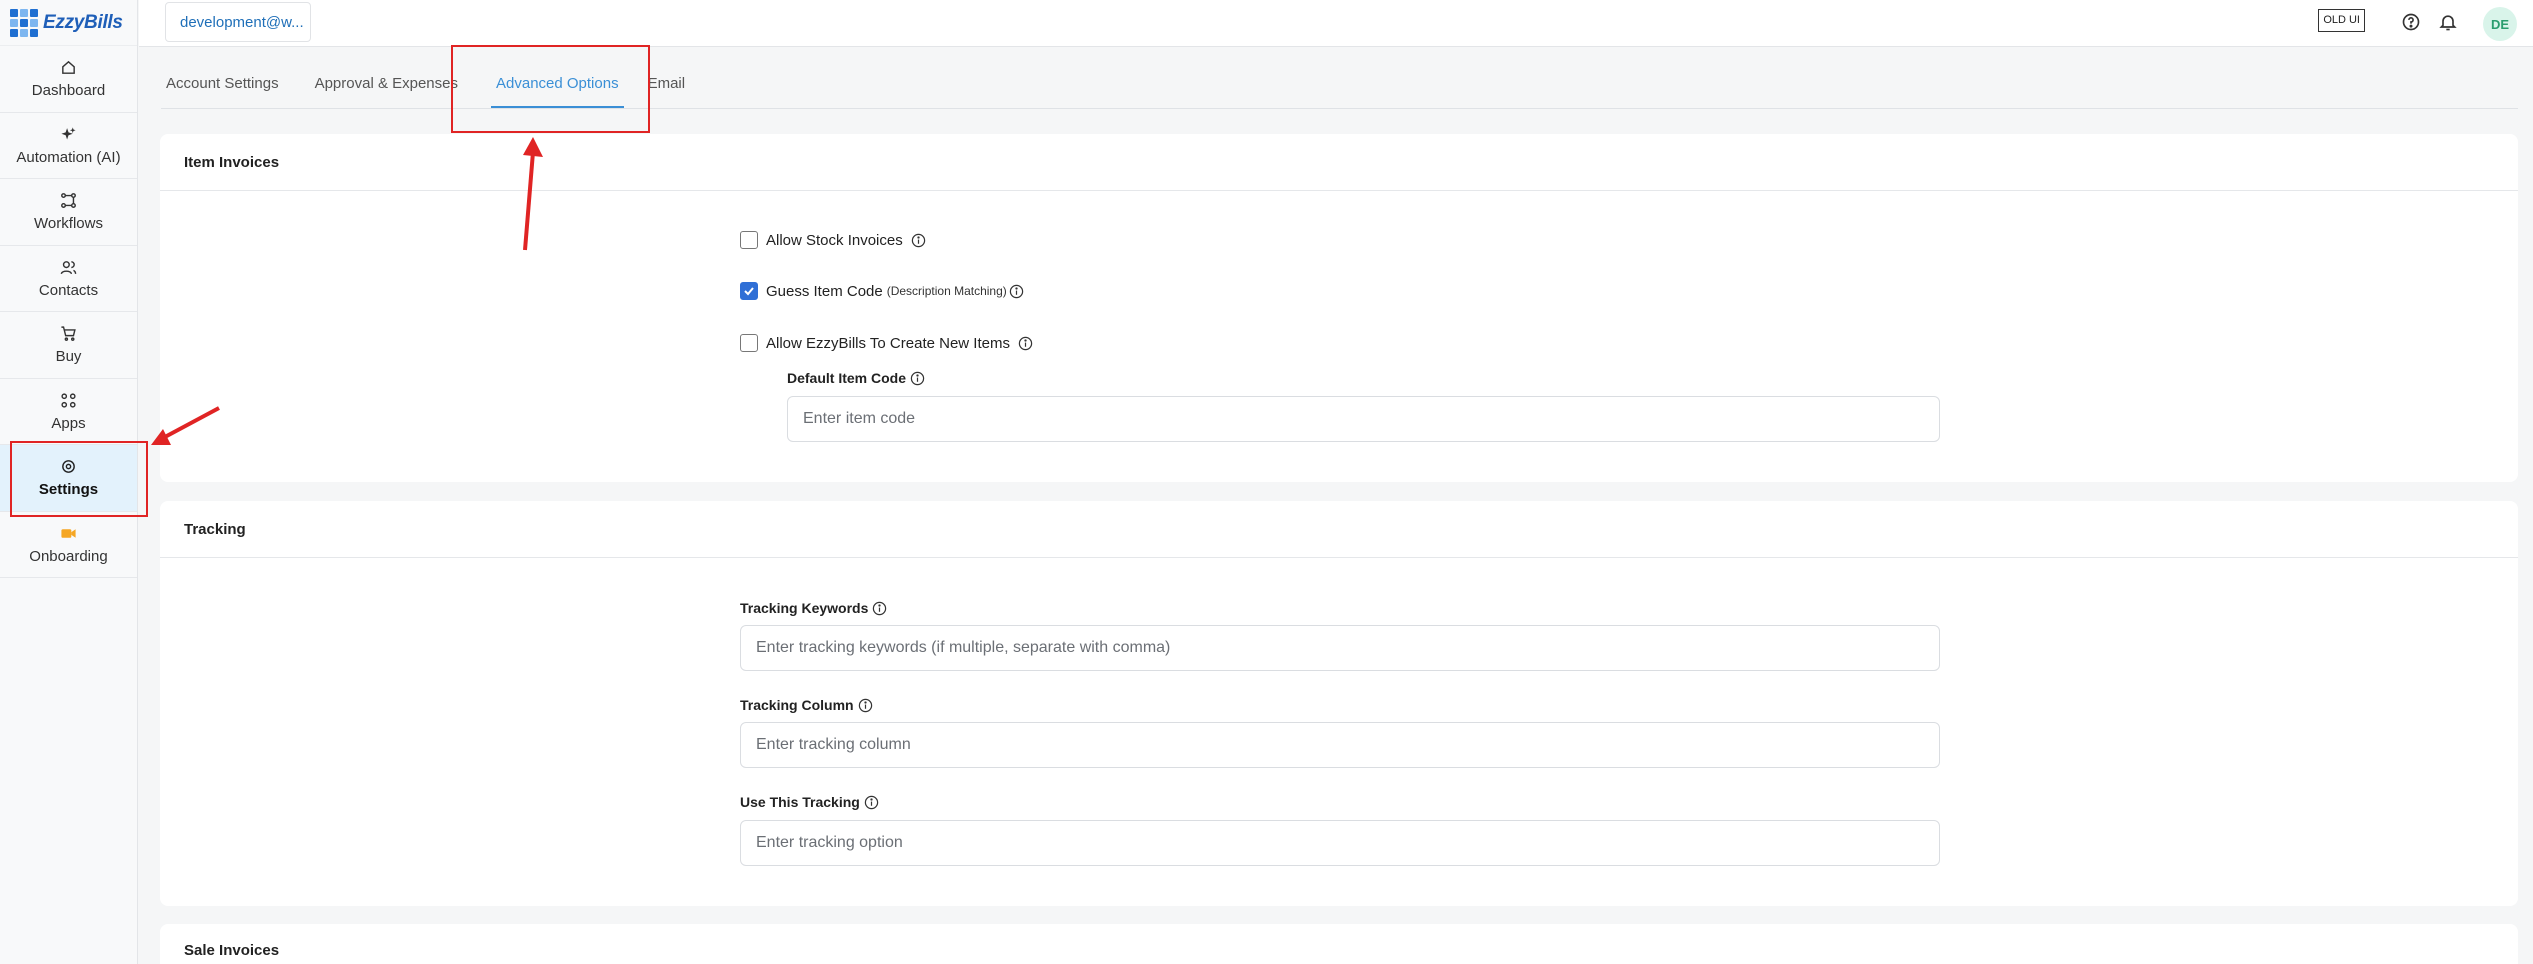  Describe the element at coordinates (529, 201) in the screenshot. I see `arrow-to-tab` at that location.